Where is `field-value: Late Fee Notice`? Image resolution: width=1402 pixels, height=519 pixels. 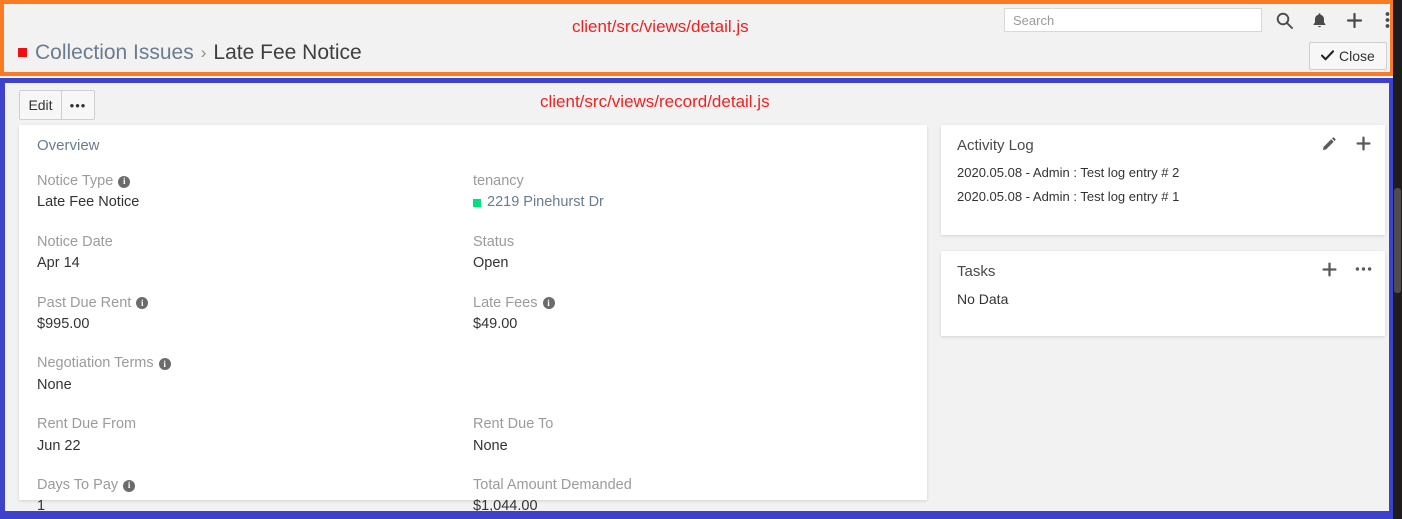
field-value: Late Fee Notice is located at coordinates (88, 202).